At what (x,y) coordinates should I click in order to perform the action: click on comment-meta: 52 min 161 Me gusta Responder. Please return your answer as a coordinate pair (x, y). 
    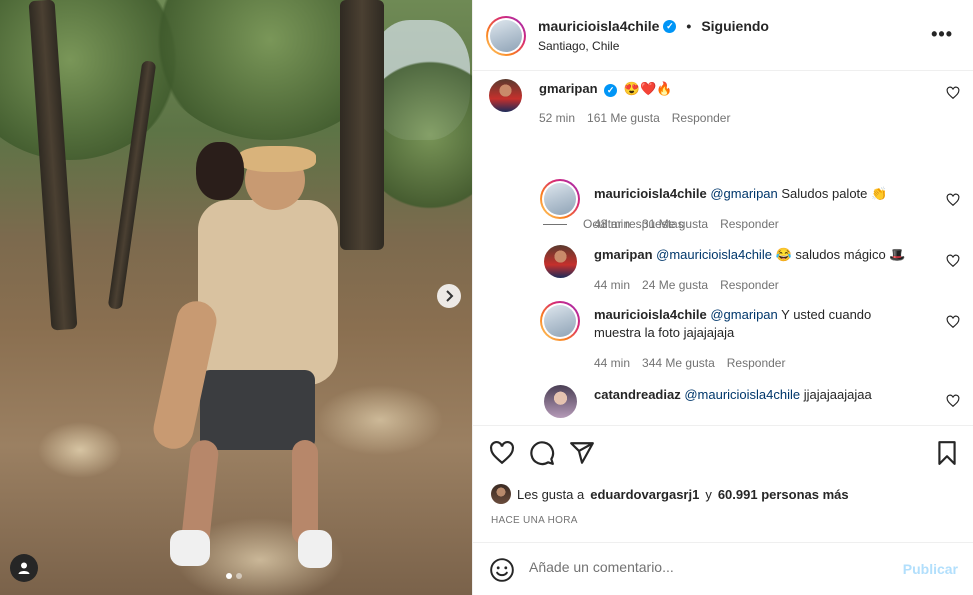
    Looking at the image, I should click on (634, 118).